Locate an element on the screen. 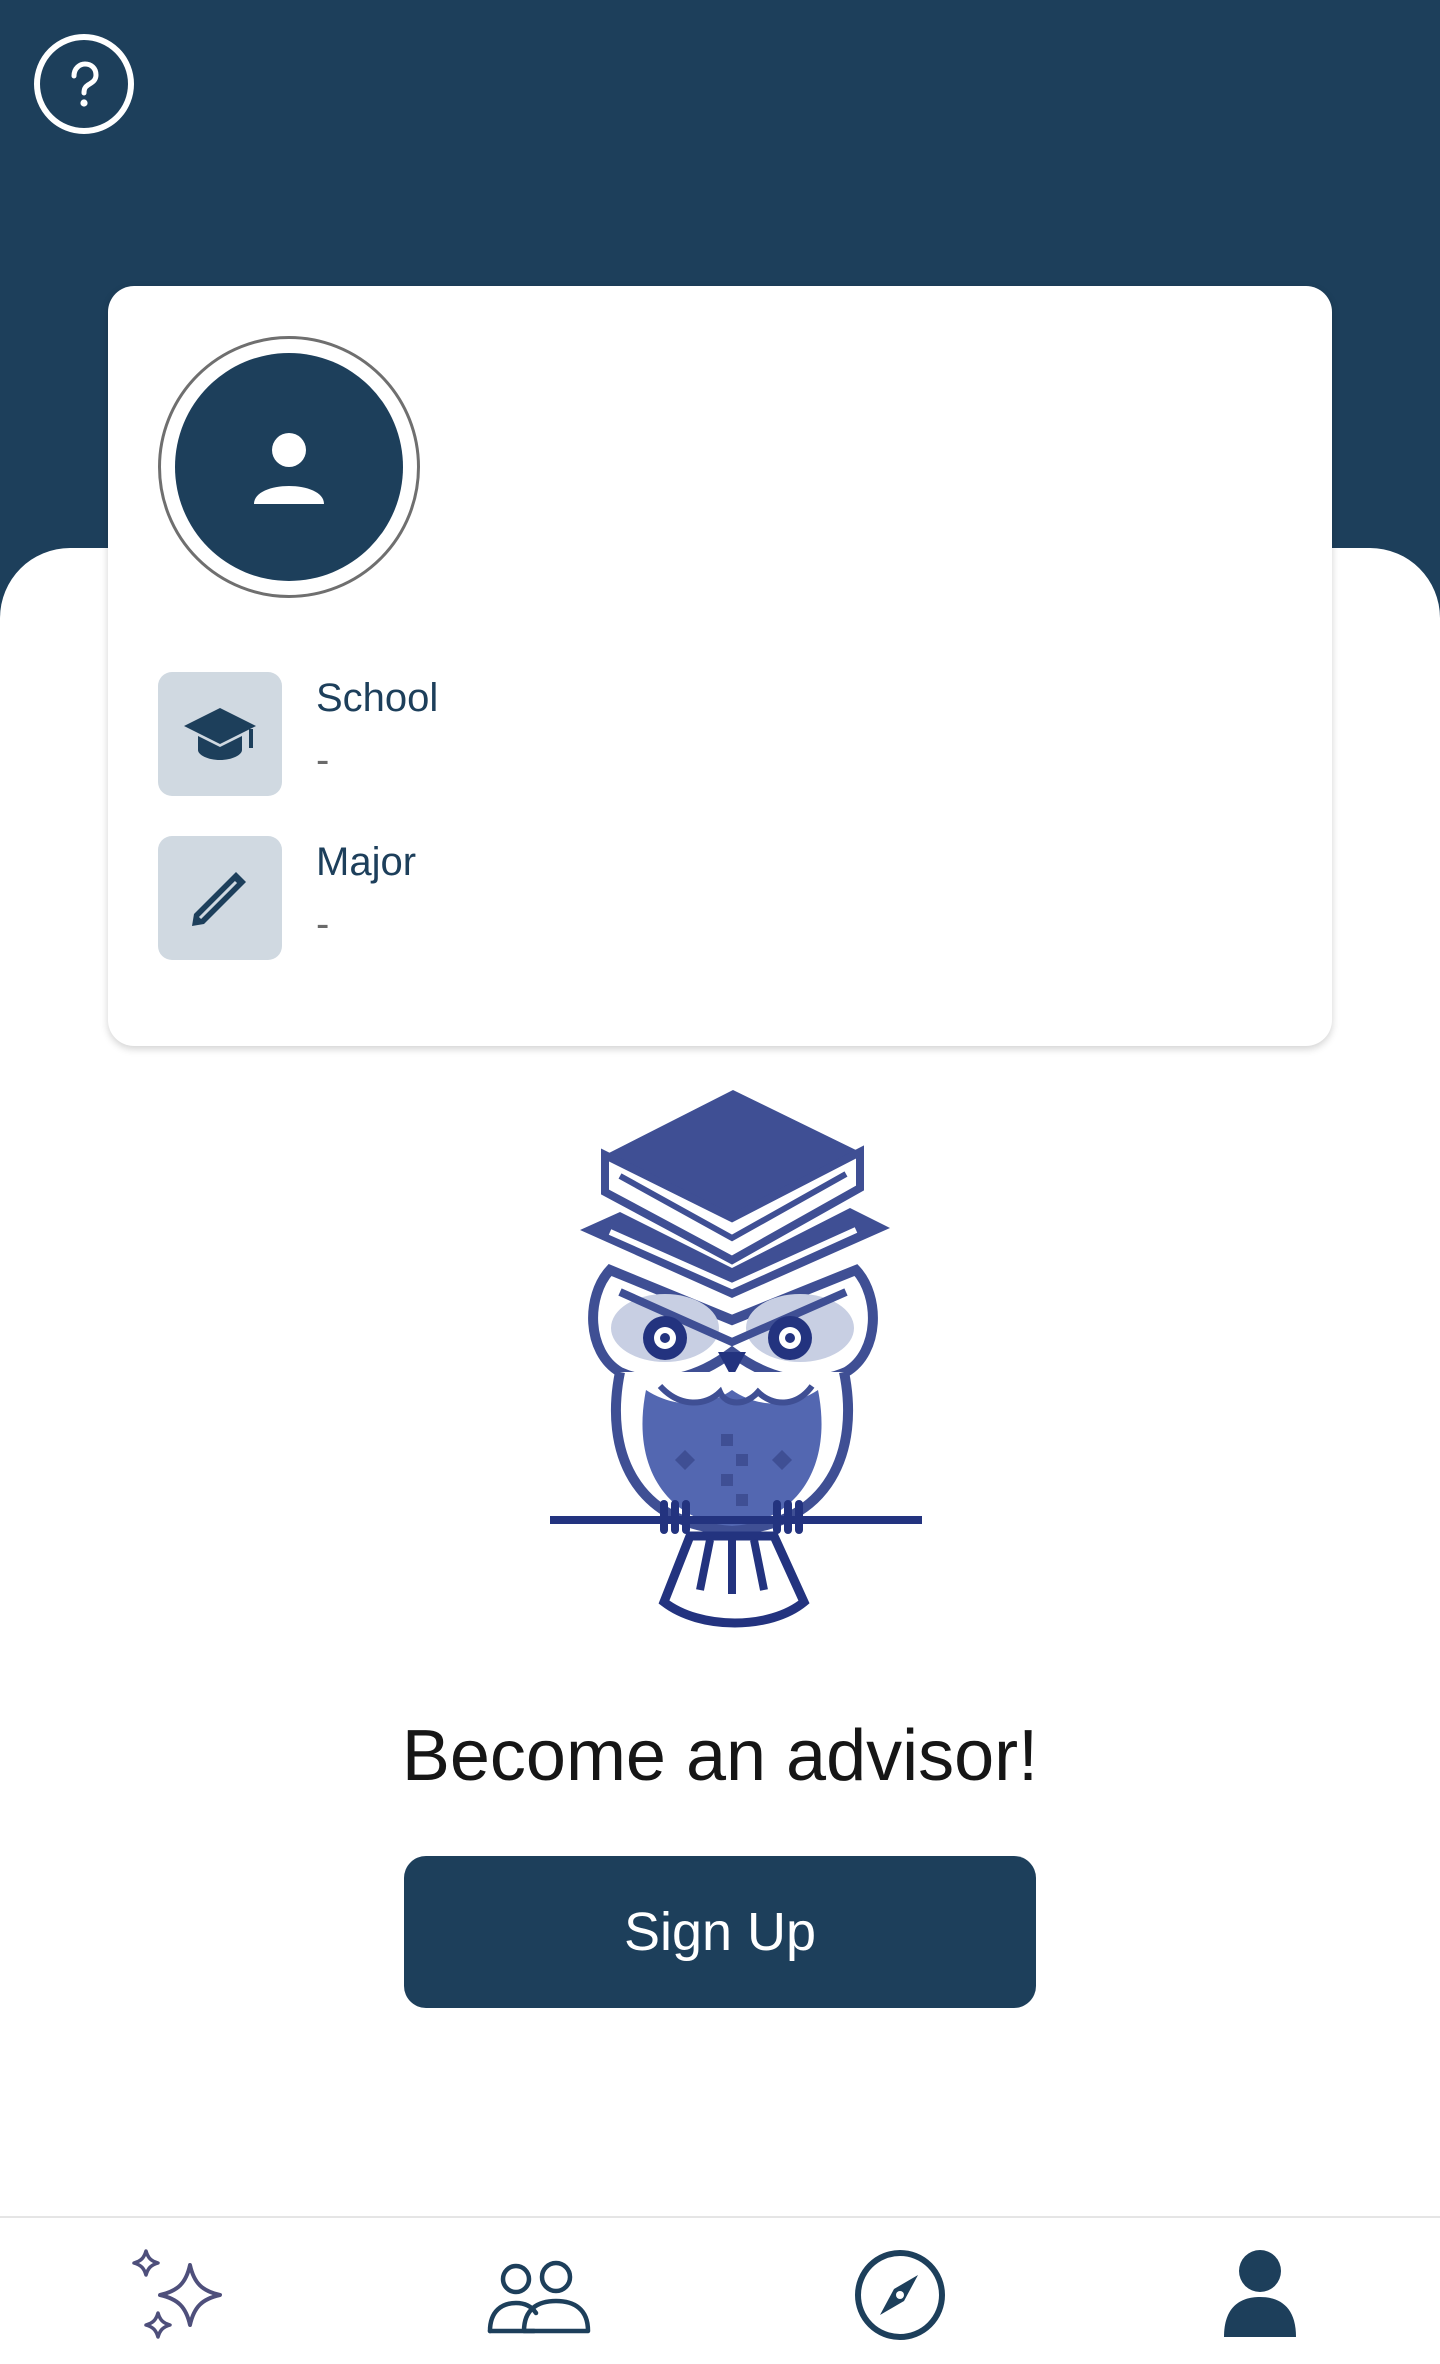 This screenshot has width=1440, height=2364. major-label: Major is located at coordinates (366, 862).